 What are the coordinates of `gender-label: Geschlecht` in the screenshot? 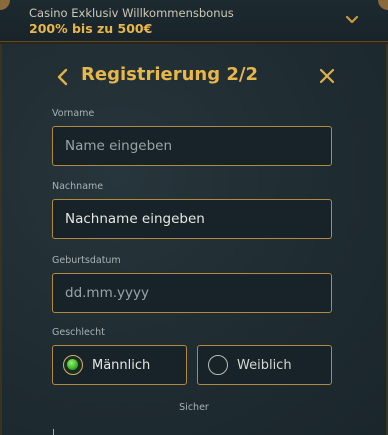 It's located at (78, 332).